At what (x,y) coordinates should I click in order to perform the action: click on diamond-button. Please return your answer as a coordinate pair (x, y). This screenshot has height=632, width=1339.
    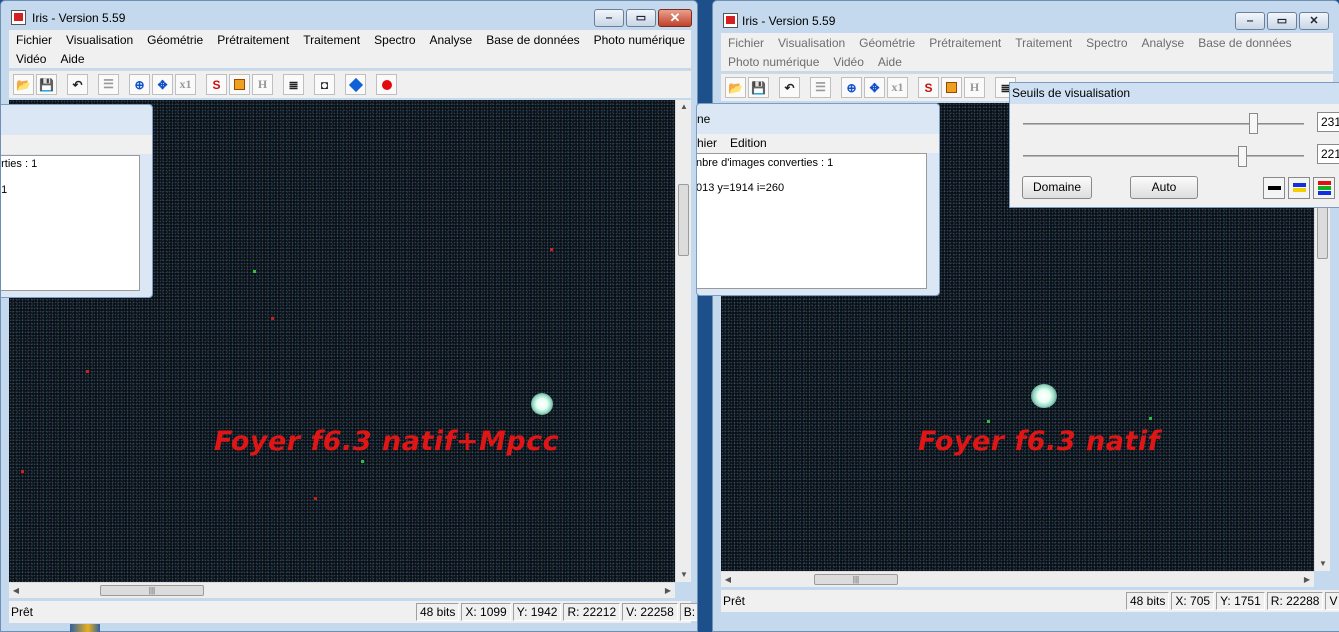
    Looking at the image, I should click on (355, 84).